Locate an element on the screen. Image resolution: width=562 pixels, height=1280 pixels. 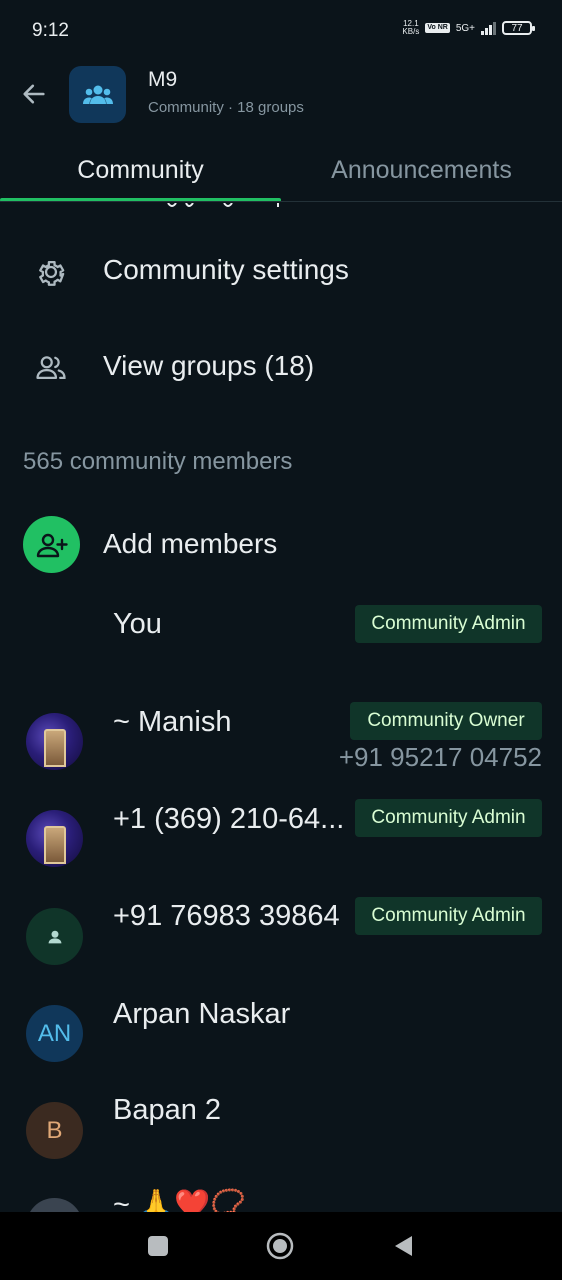
community-settings-label: Community settings is located at coordinates (226, 269).